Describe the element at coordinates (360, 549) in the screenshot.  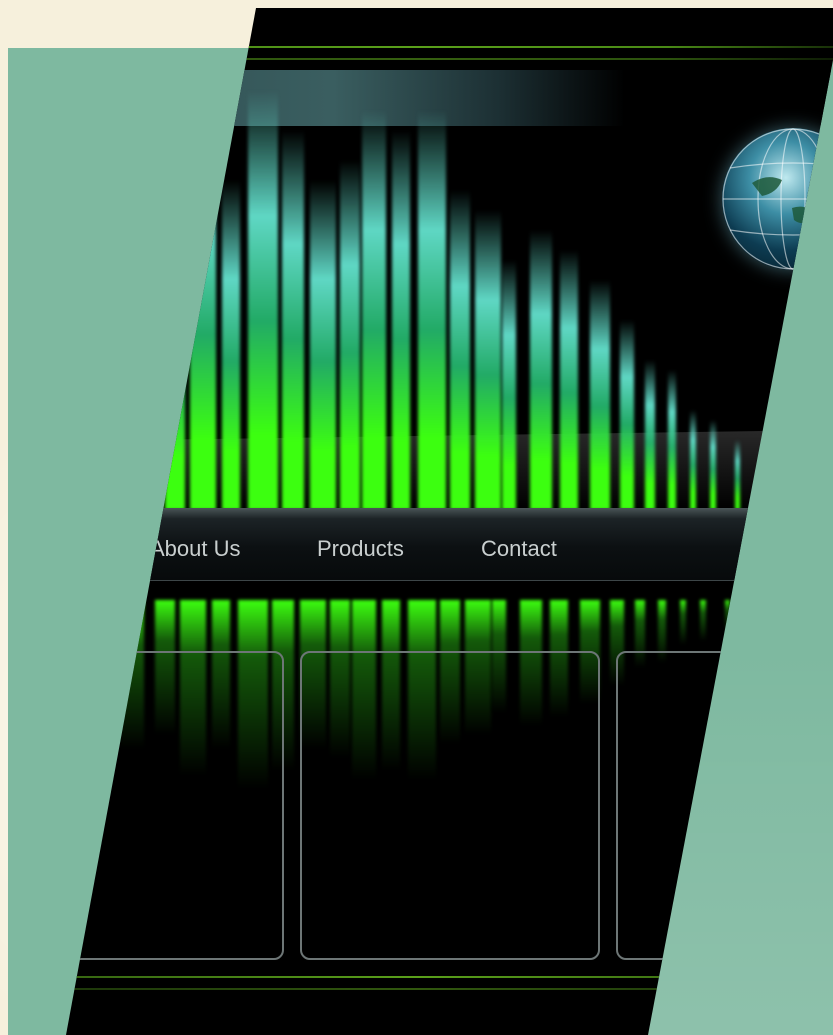
I see `nav-link-products: Products` at that location.